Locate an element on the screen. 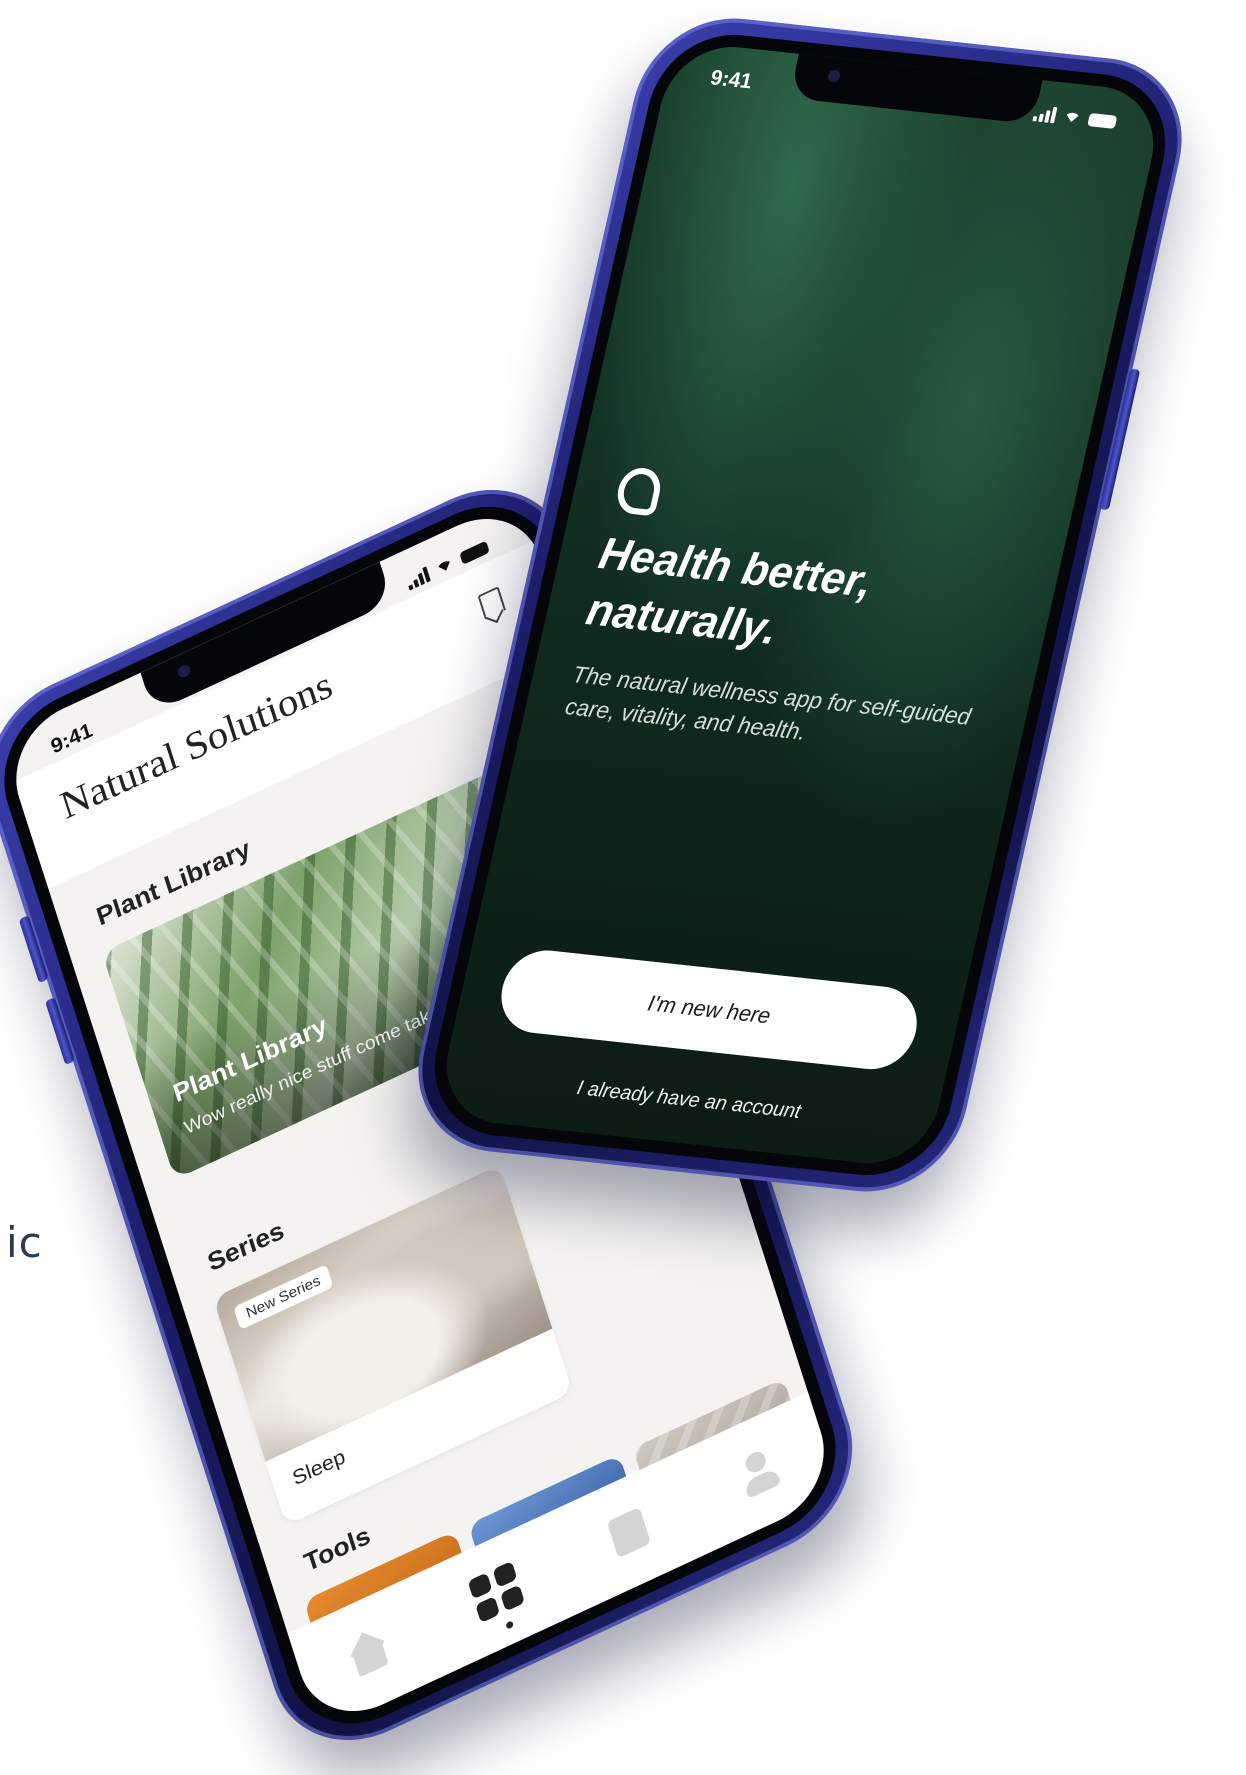 This screenshot has height=1775, width=1246. grid-icon is located at coordinates (496, 1592).